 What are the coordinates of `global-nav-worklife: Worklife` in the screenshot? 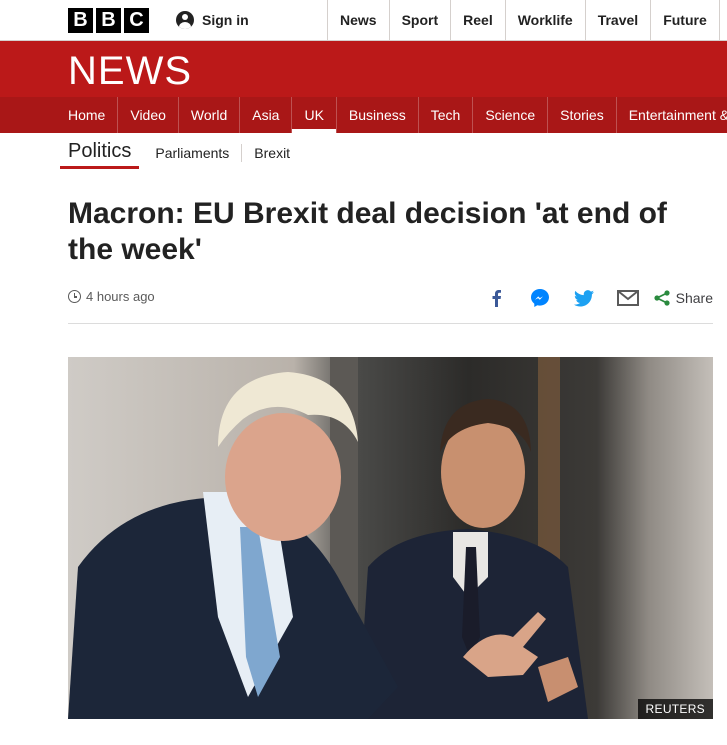 It's located at (544, 20).